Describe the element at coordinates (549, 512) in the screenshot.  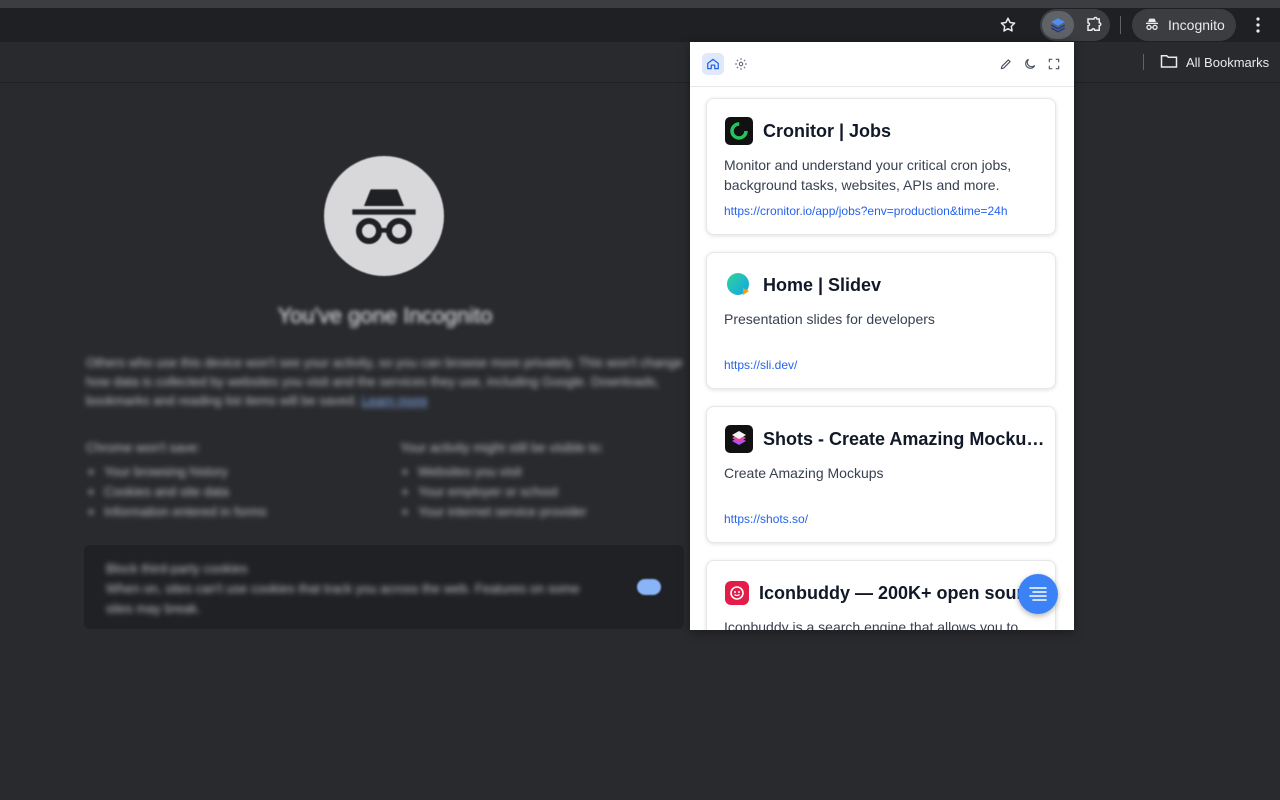
I see `list-item: Your internet service provider` at that location.